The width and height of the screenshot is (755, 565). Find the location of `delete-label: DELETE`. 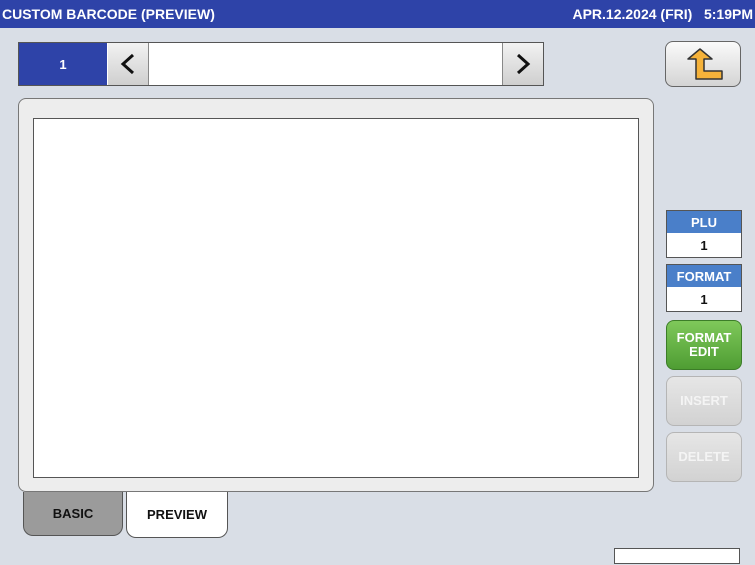

delete-label: DELETE is located at coordinates (704, 456).